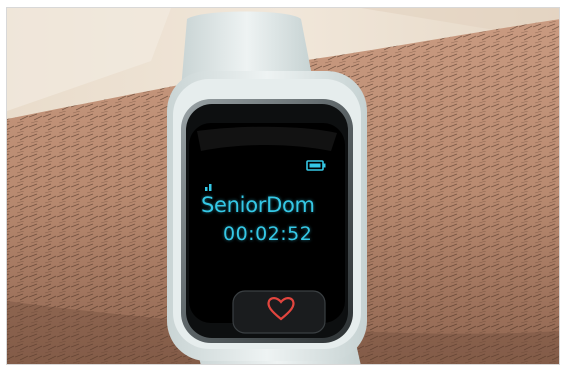 Image resolution: width=566 pixels, height=371 pixels. What do you see at coordinates (268, 234) in the screenshot?
I see `timer-readout: 00:02:52` at bounding box center [268, 234].